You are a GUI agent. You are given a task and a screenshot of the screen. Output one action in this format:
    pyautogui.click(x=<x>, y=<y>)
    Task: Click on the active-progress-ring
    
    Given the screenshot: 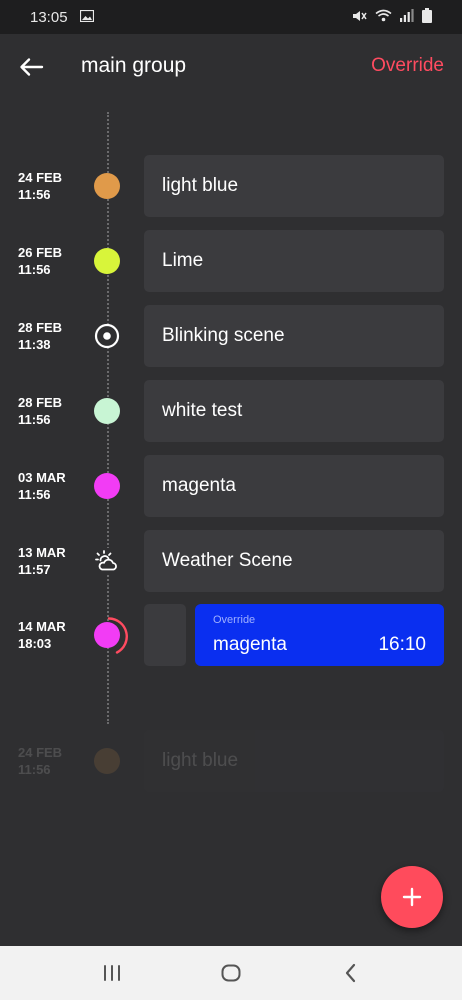 What is the action you would take?
    pyautogui.click(x=111, y=635)
    